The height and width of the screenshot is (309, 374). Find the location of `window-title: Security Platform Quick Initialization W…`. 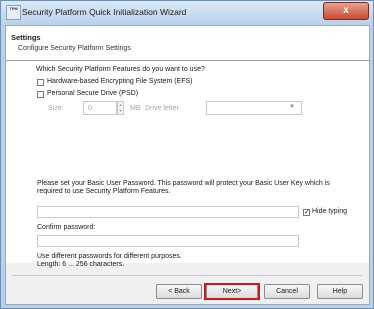

window-title: Security Platform Quick Initialization W… is located at coordinates (104, 12).